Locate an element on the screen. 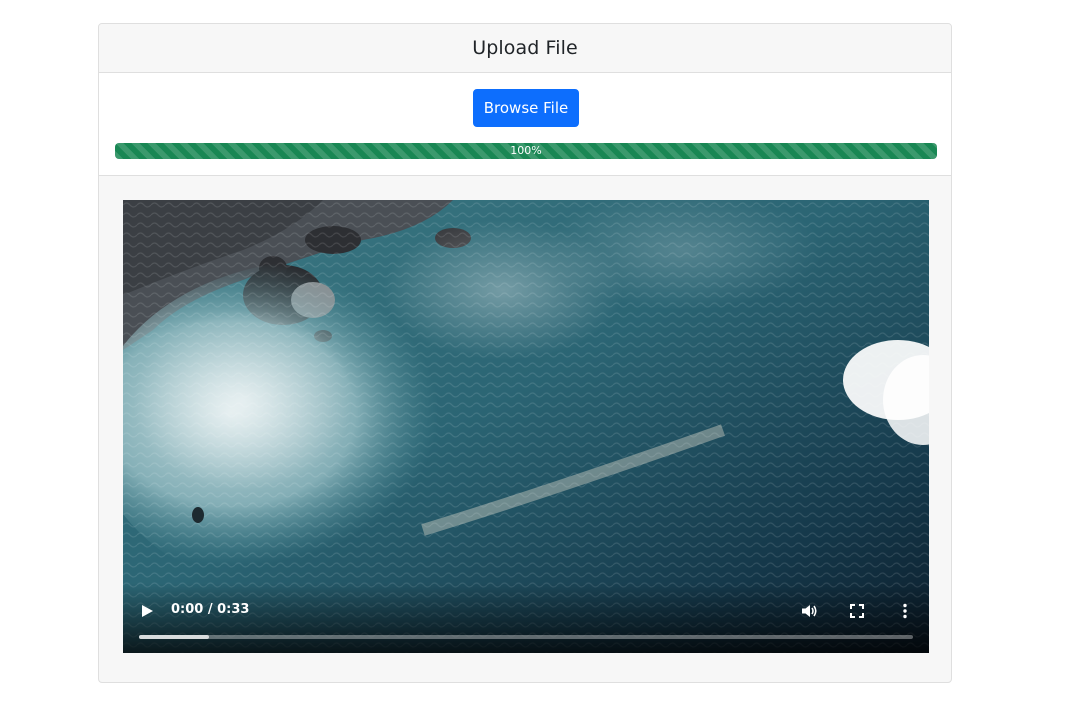 The height and width of the screenshot is (718, 1073). more-options-icon is located at coordinates (905, 611).